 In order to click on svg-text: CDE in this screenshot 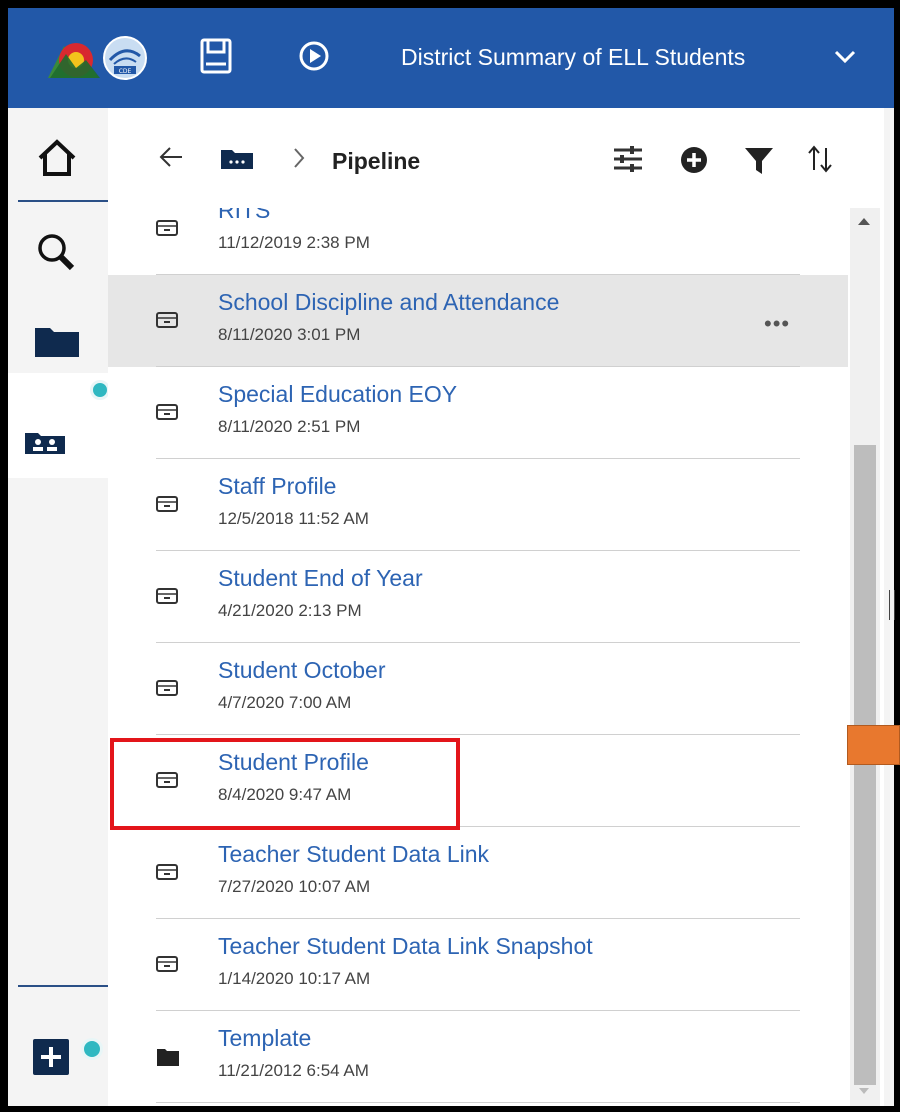, I will do `click(125, 71)`.